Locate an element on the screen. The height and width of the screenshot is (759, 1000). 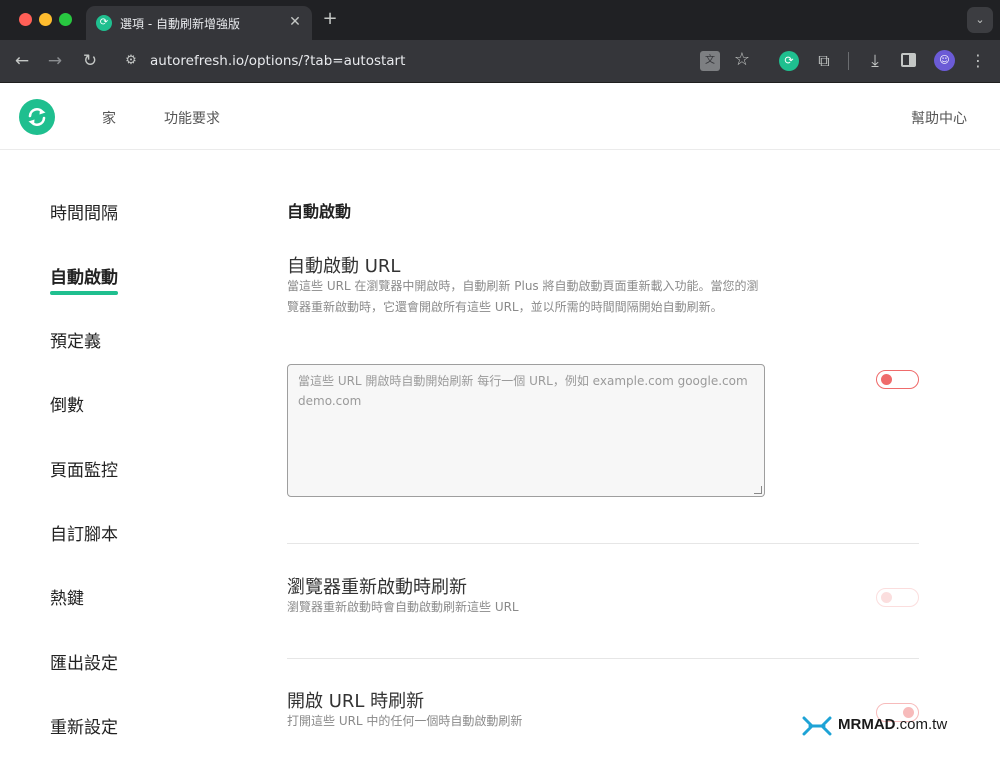
sidebar-item-custom-script: 自訂腳本 is located at coordinates (84, 532).